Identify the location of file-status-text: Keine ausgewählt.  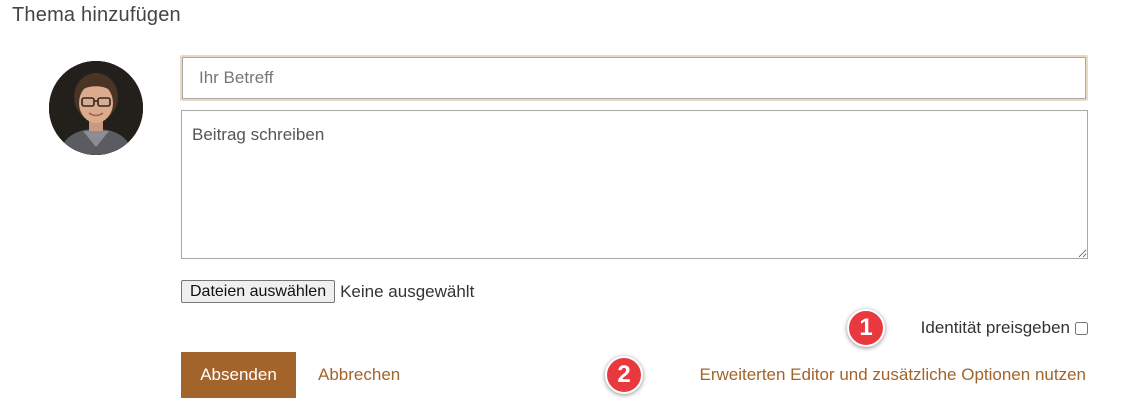
(407, 291).